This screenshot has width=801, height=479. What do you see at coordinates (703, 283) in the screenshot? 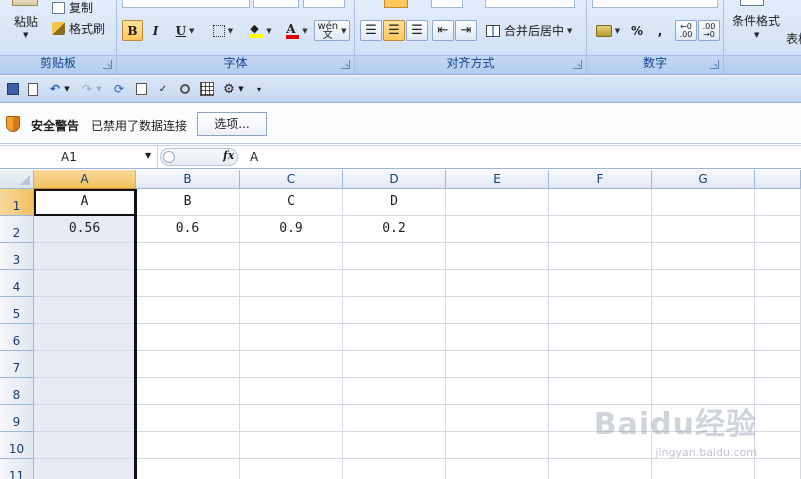
I see `cell-g4` at bounding box center [703, 283].